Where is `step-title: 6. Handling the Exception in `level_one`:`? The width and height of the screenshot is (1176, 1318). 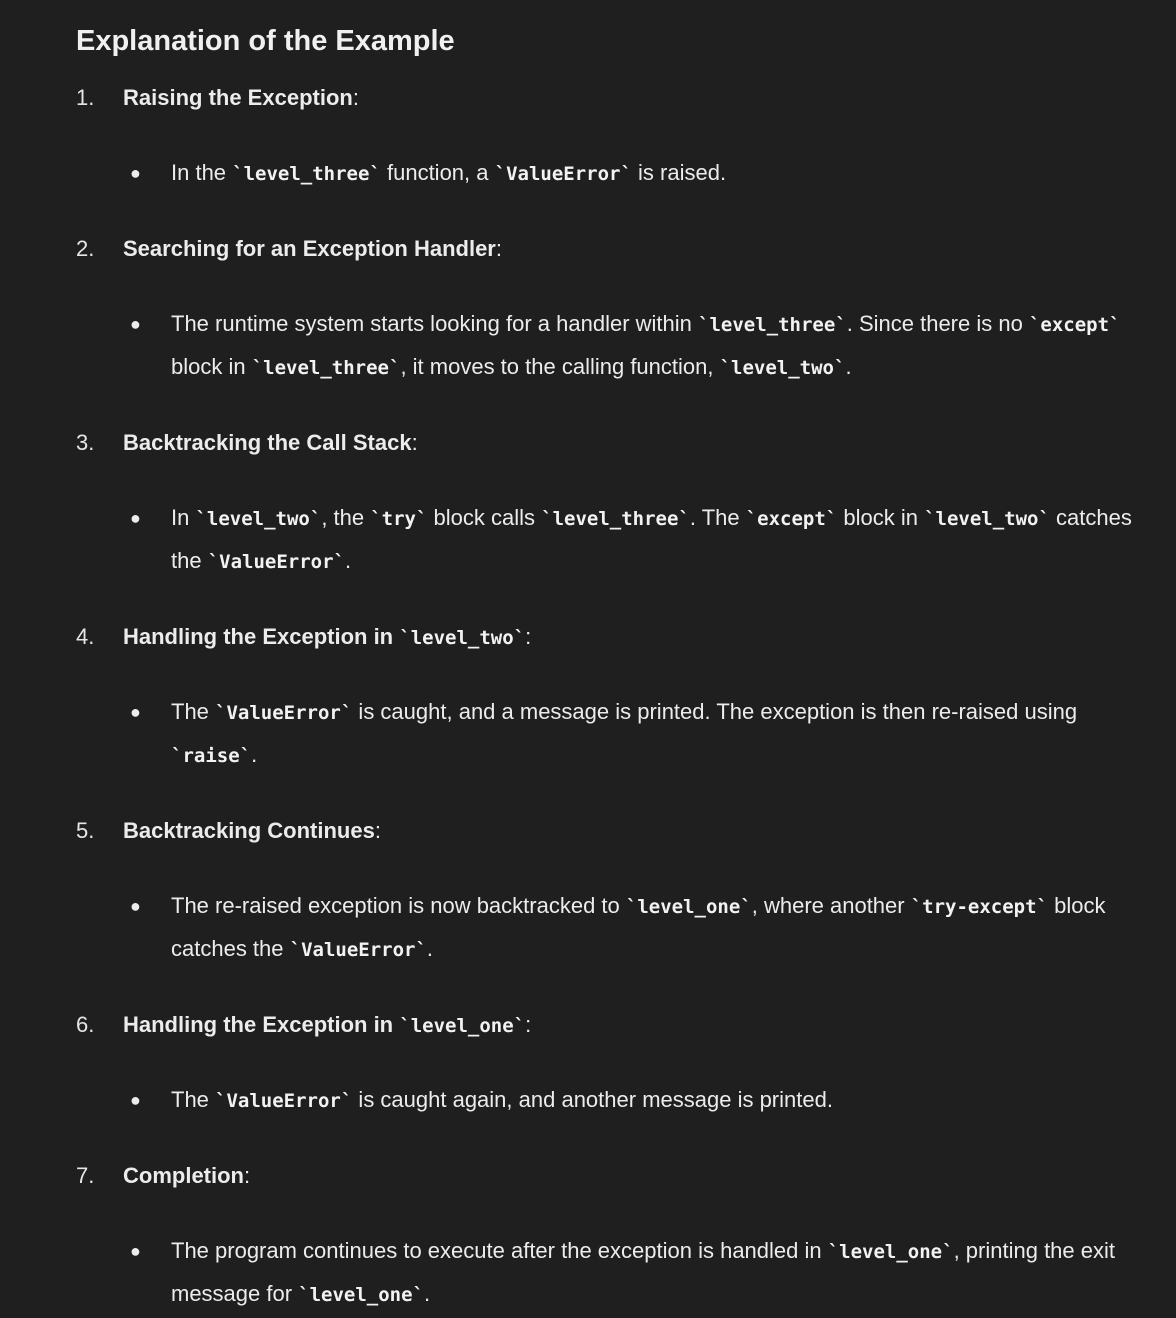
step-title: 6. Handling the Exception in `level_one`: is located at coordinates (611, 1025).